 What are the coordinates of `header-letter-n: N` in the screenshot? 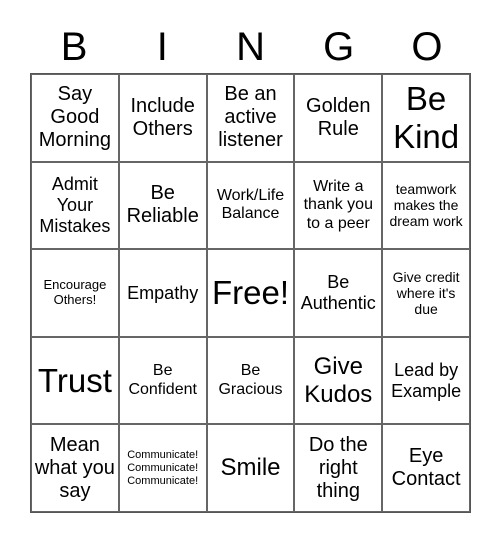 It's located at (250, 47).